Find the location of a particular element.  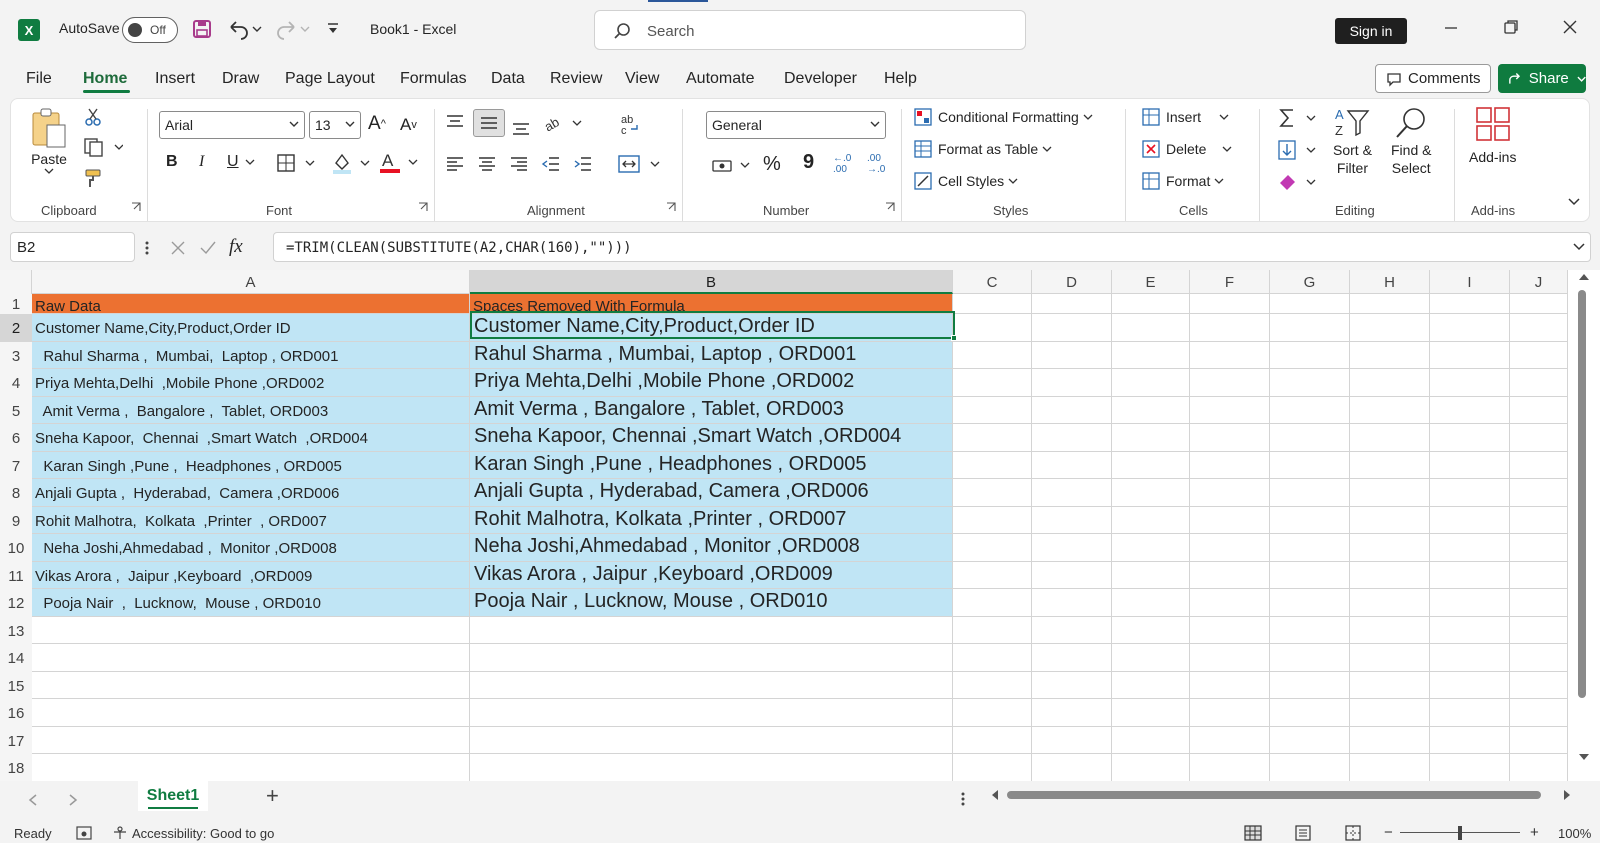

sign-in-button: Sign in is located at coordinates (1371, 31).